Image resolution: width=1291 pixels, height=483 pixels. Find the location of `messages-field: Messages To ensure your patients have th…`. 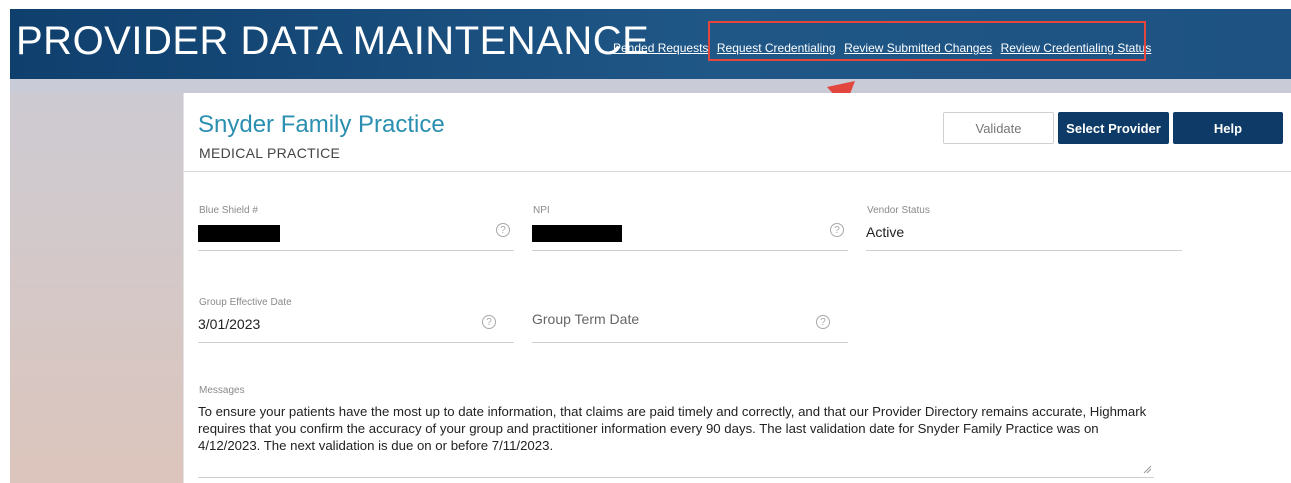

messages-field: Messages To ensure your patients have th… is located at coordinates (676, 429).